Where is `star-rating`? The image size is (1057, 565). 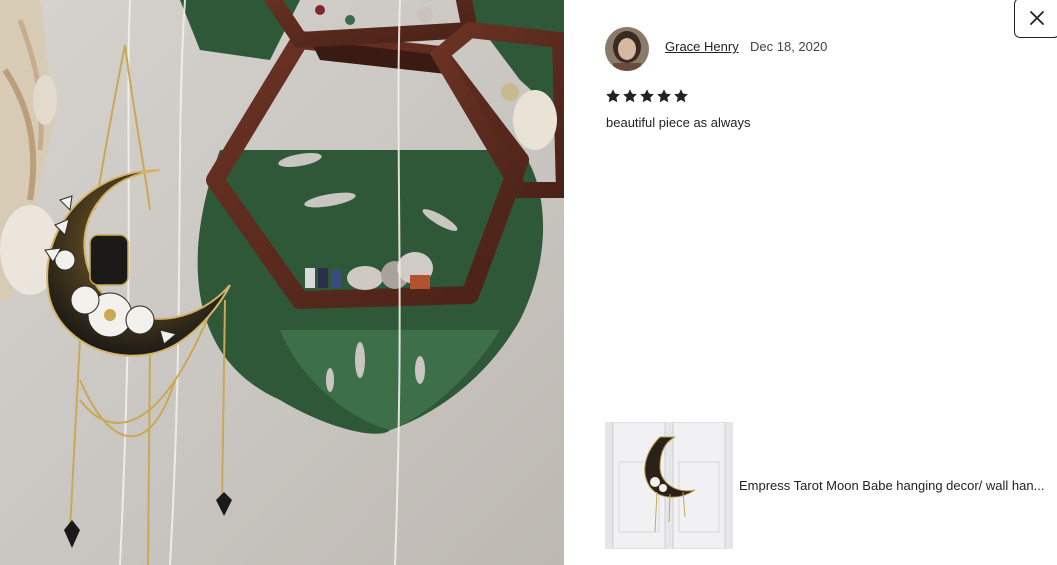
star-rating is located at coordinates (647, 96).